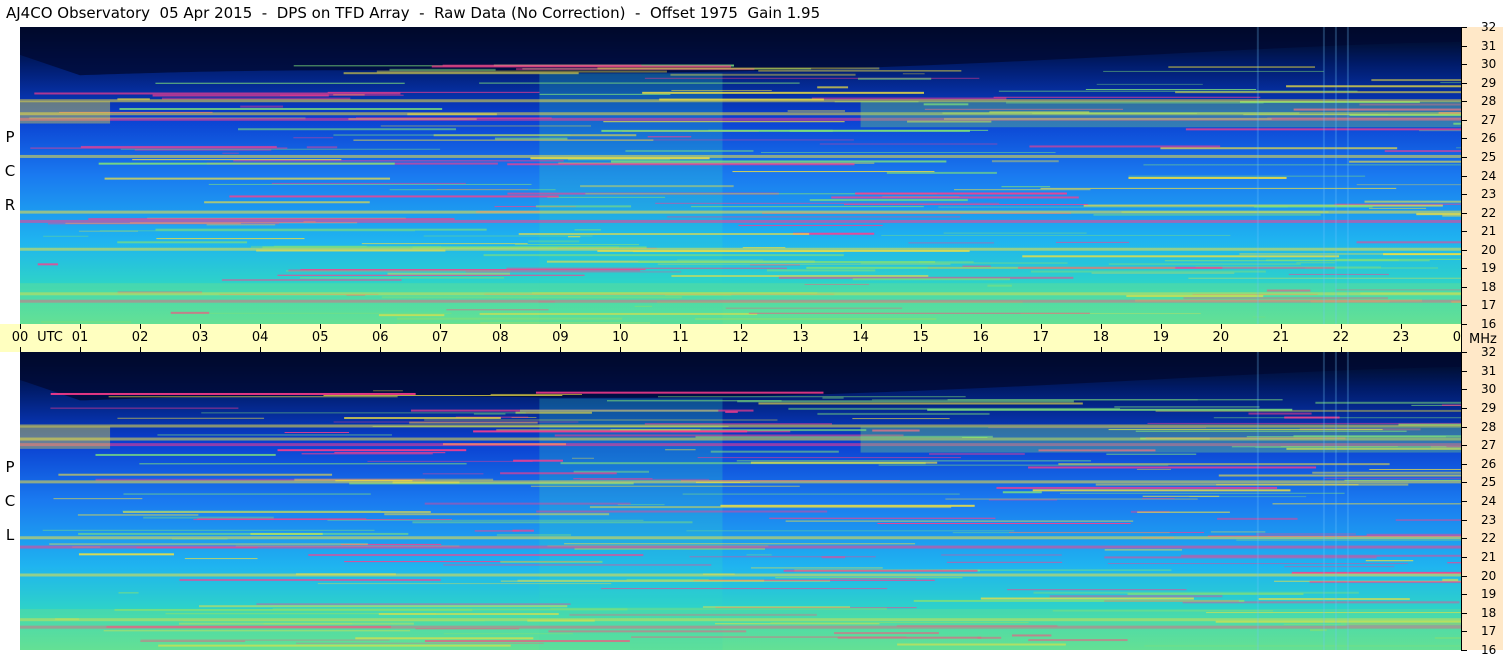 The height and width of the screenshot is (672, 1503). Describe the element at coordinates (1489, 175) in the screenshot. I see `freq-tick-label: 24` at that location.